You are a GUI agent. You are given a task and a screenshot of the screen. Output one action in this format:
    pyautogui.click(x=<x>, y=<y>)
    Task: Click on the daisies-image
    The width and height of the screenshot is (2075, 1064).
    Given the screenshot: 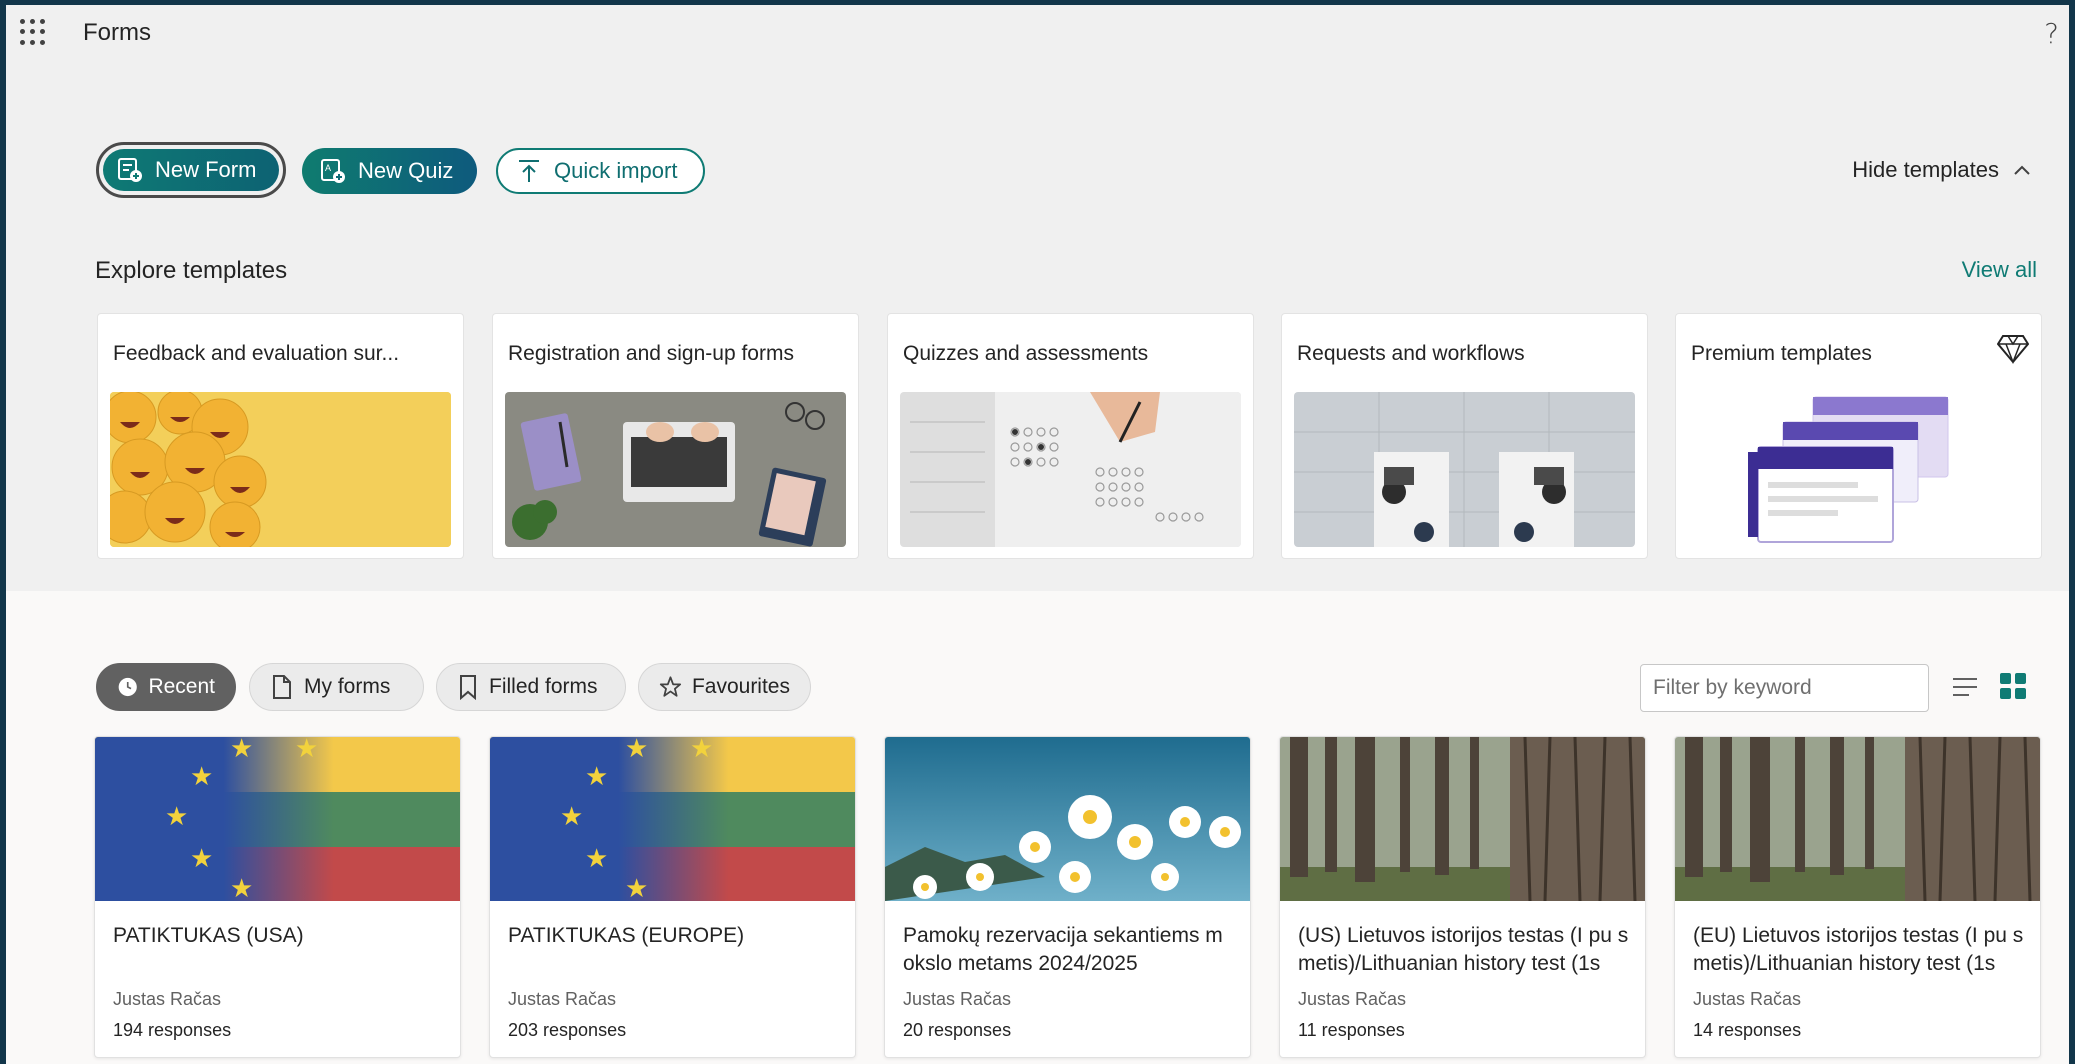 What is the action you would take?
    pyautogui.click(x=1067, y=819)
    